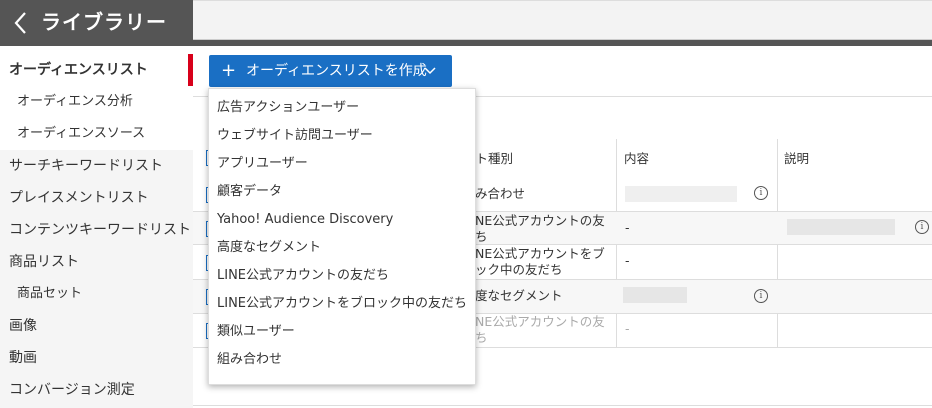 The height and width of the screenshot is (408, 932). Describe the element at coordinates (249, 360) in the screenshot. I see `menu-item-combination: 組み合わせ` at that location.